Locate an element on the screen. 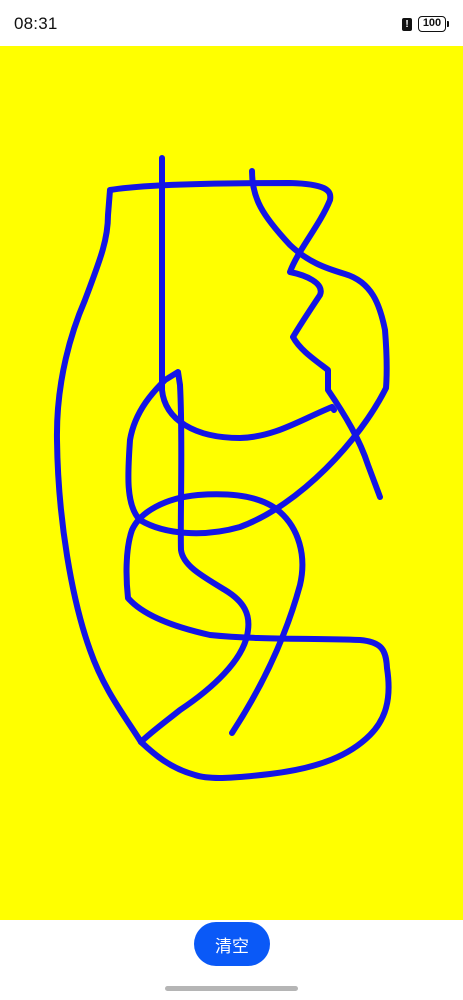 This screenshot has width=463, height=1000. battery-icon: 100 is located at coordinates (432, 24).